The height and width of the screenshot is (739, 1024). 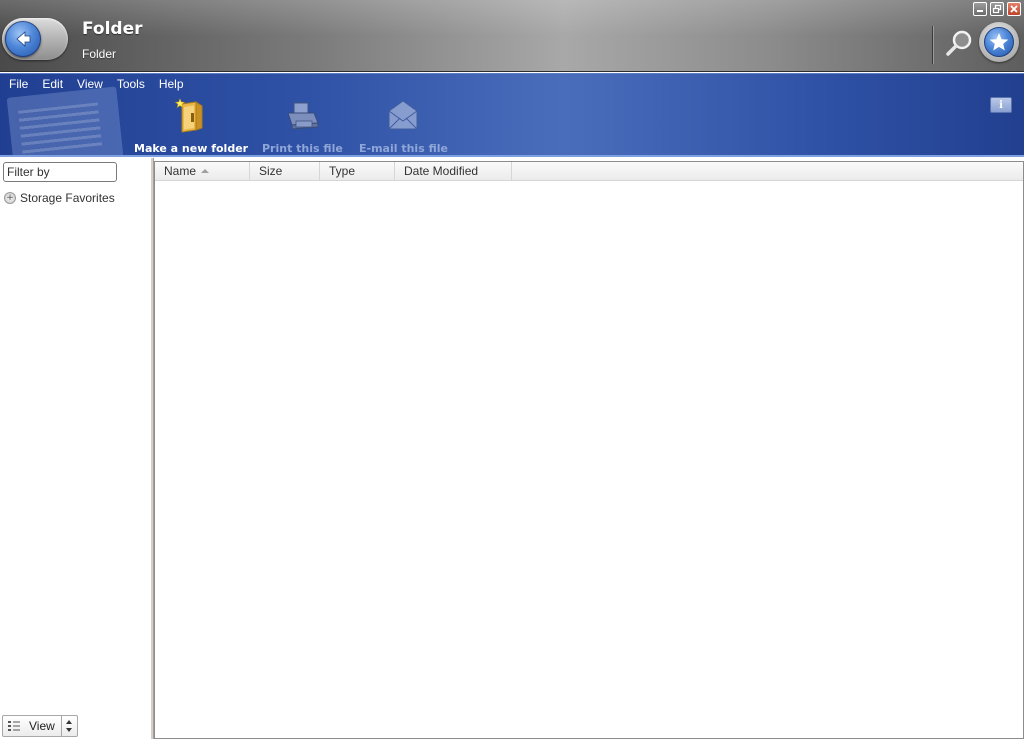 I want to click on window-title: Folder, so click(x=112, y=29).